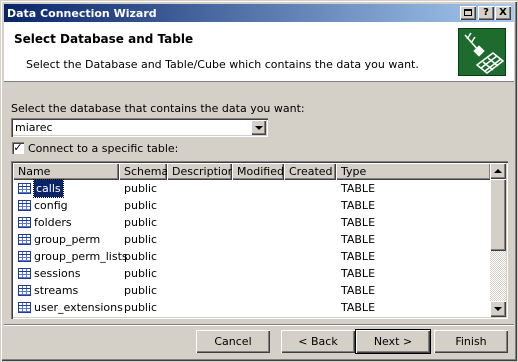 The image size is (518, 362). What do you see at coordinates (259, 325) in the screenshot?
I see `button-separator` at bounding box center [259, 325].